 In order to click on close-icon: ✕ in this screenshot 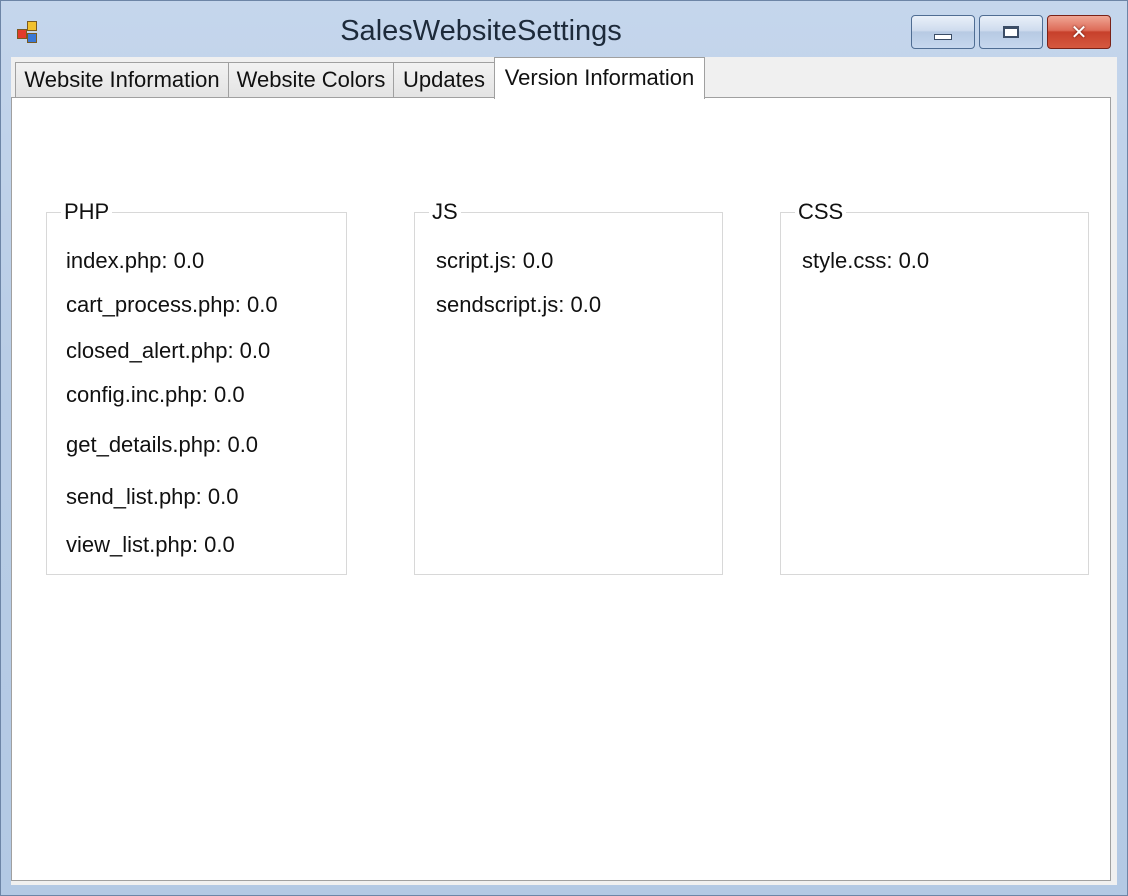, I will do `click(1079, 32)`.